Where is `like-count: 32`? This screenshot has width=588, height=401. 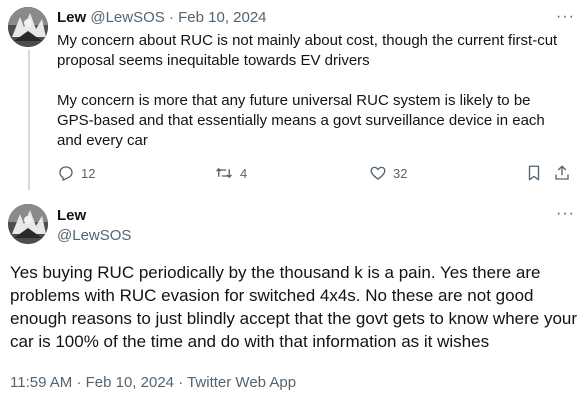 like-count: 32 is located at coordinates (400, 173).